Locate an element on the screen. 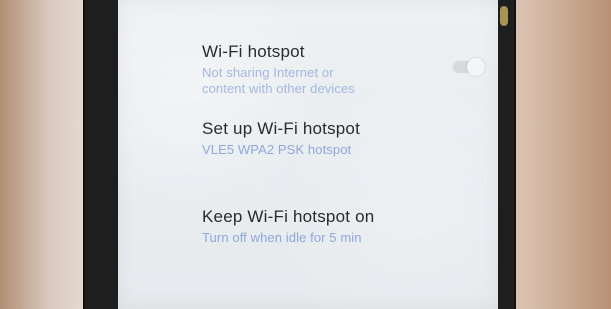 The image size is (611, 309). keep-wifi-hotspot-title: Keep Wi-Fi hotspot on is located at coordinates (288, 216).